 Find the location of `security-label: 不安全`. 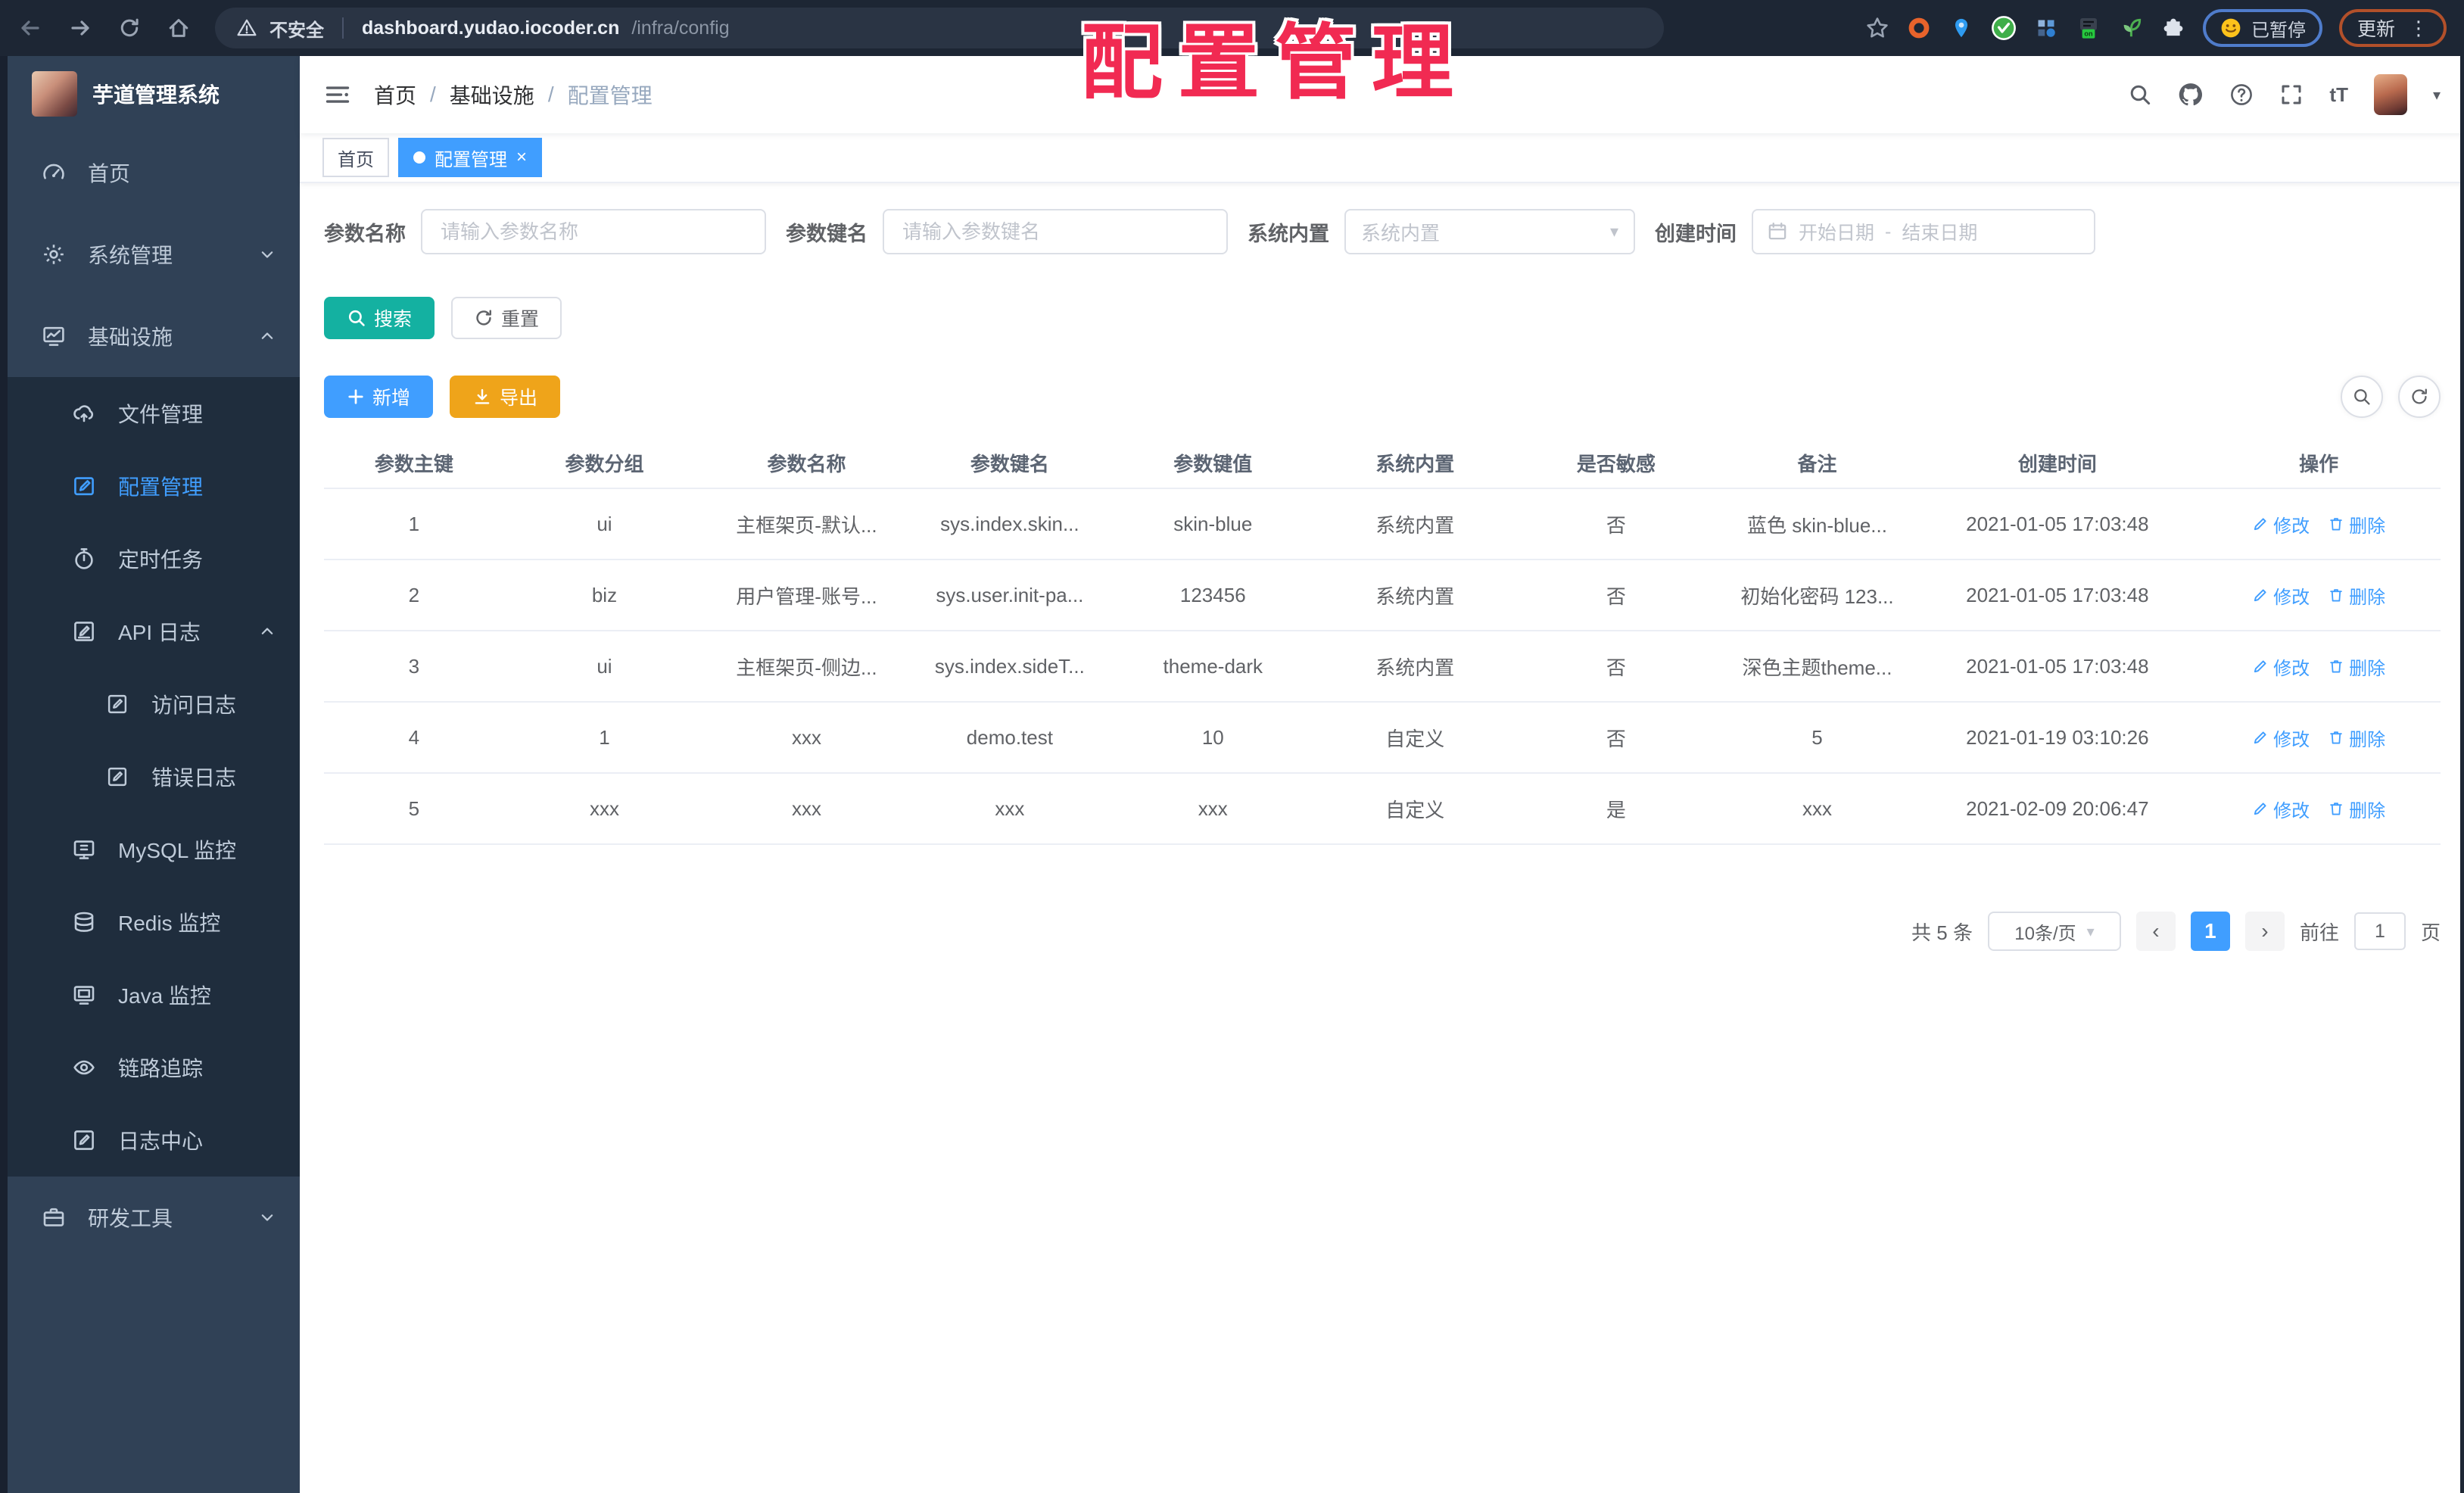

security-label: 不安全 is located at coordinates (296, 31).